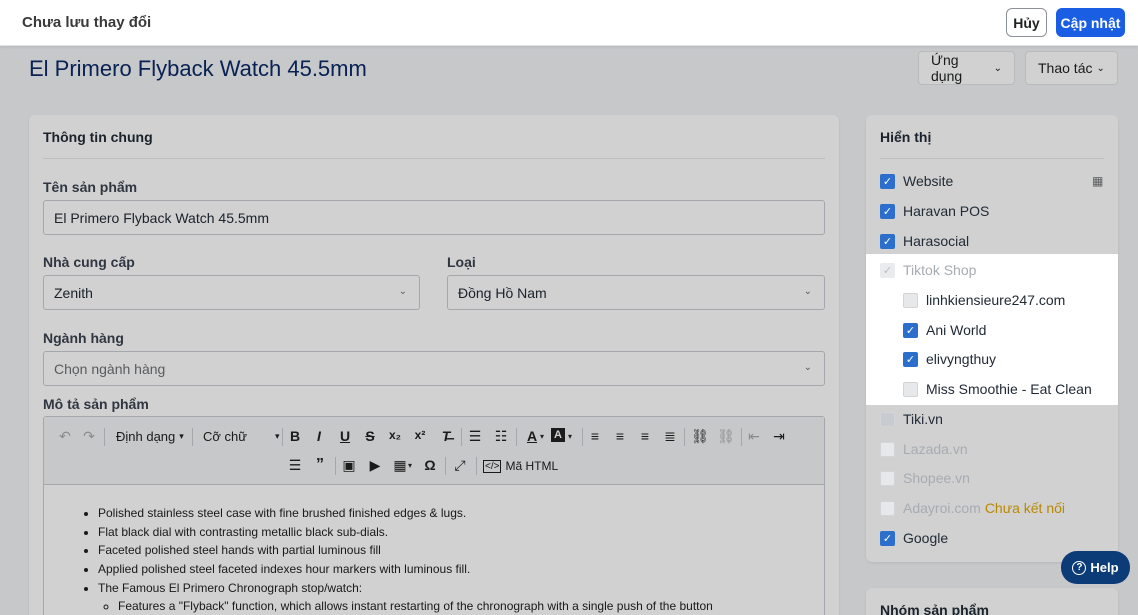  What do you see at coordinates (520, 466) in the screenshot?
I see `html-source-button: </> Mã HTML` at bounding box center [520, 466].